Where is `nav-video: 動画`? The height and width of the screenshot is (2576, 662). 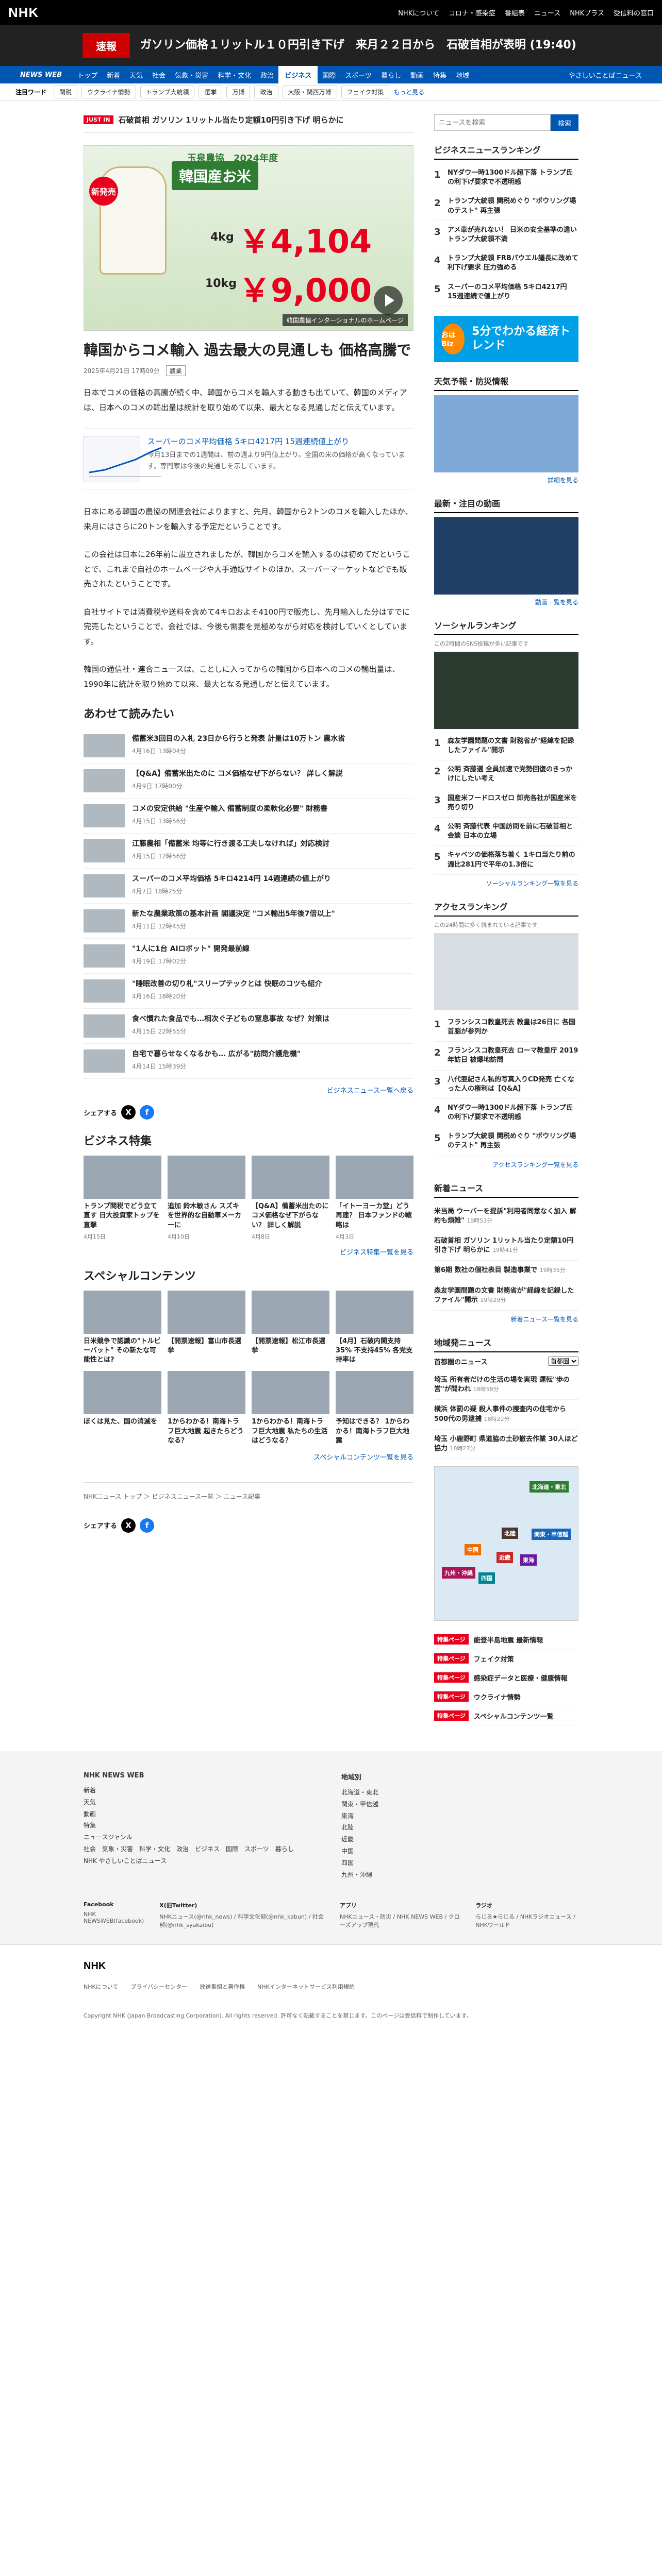
nav-video: 動画 is located at coordinates (417, 75).